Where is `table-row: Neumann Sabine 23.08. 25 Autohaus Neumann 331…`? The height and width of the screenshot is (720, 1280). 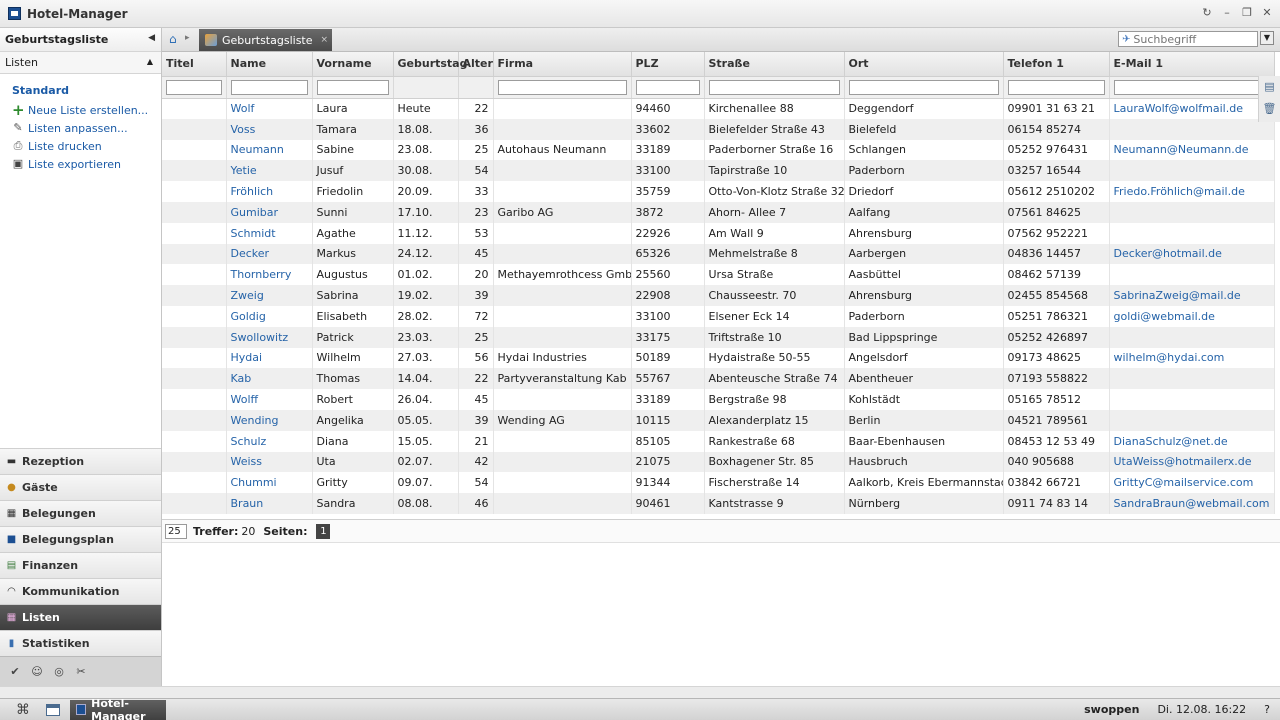
table-row: Neumann Sabine 23.08. 25 Autohaus Neumann 331… is located at coordinates (718, 150).